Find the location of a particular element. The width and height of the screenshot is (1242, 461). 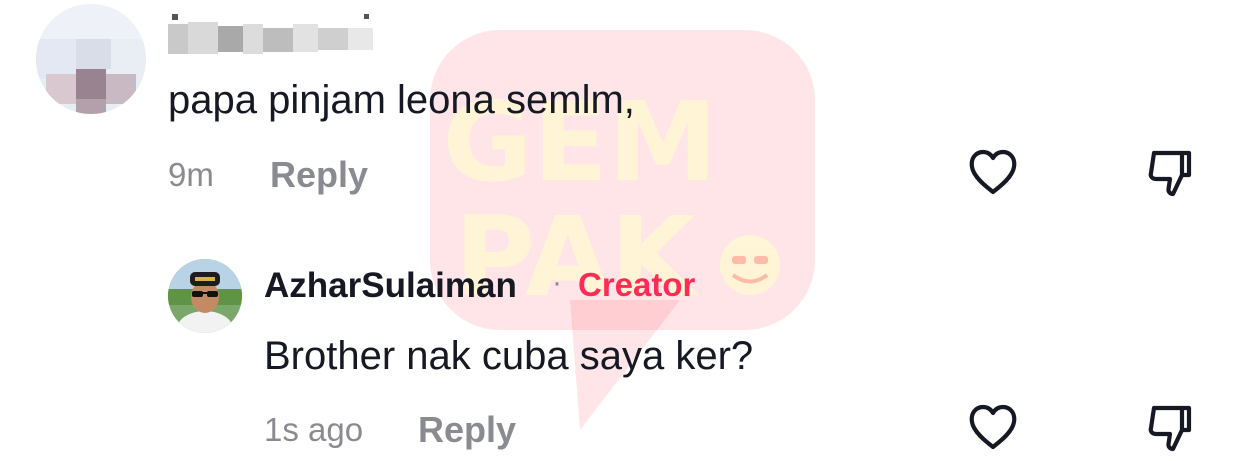

username-redacted is located at coordinates (273, 34).